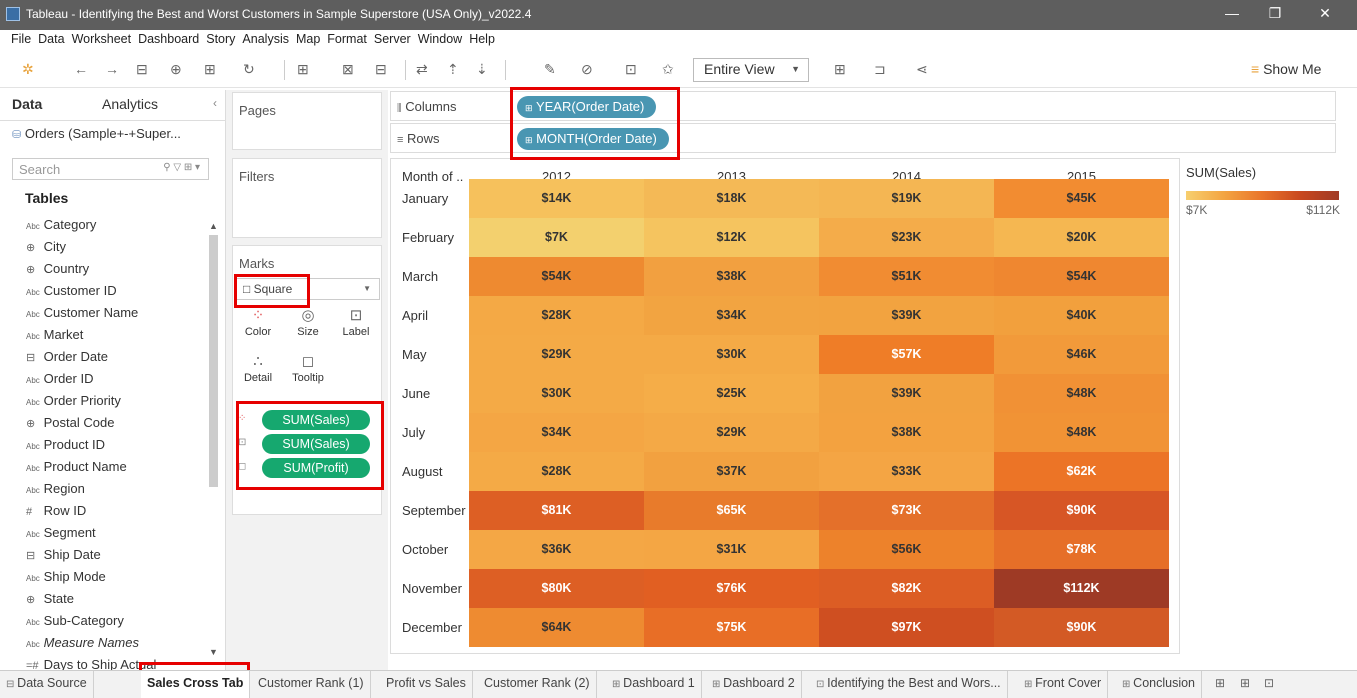  Describe the element at coordinates (435, 354) in the screenshot. I see `month-header: May` at that location.